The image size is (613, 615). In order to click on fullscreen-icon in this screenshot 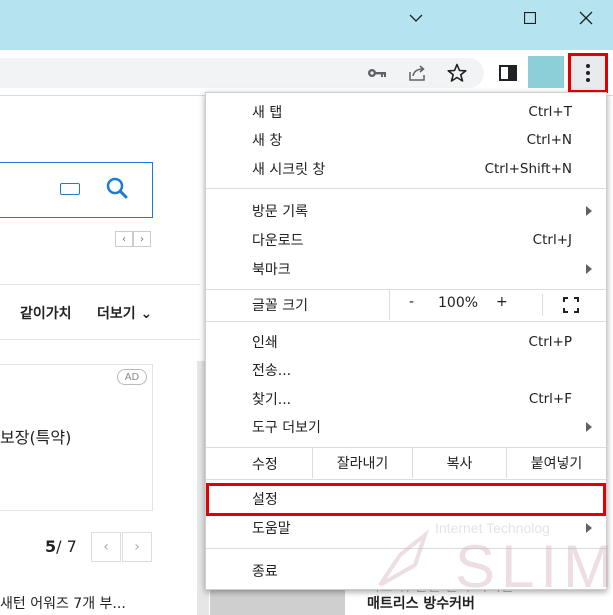, I will do `click(571, 305)`.